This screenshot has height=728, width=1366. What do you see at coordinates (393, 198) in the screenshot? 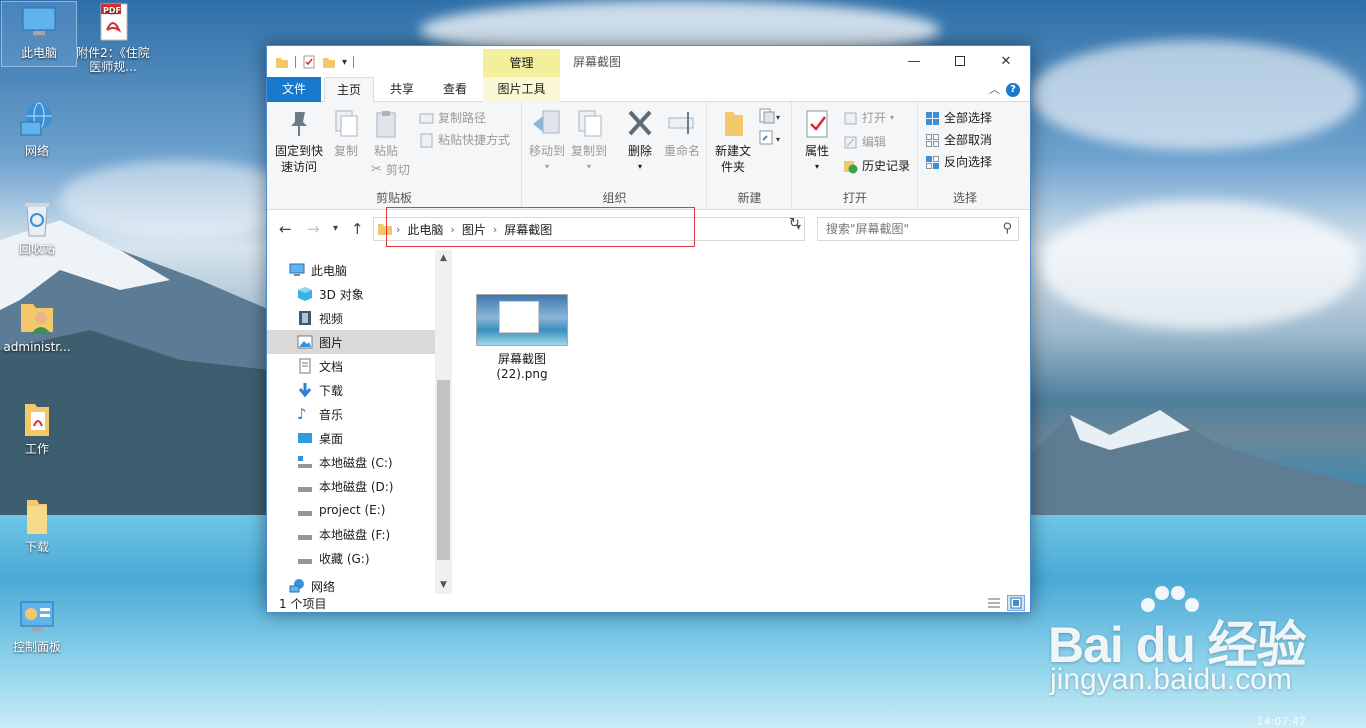
I see `group-label-clipboard: 剪贴板` at bounding box center [393, 198].